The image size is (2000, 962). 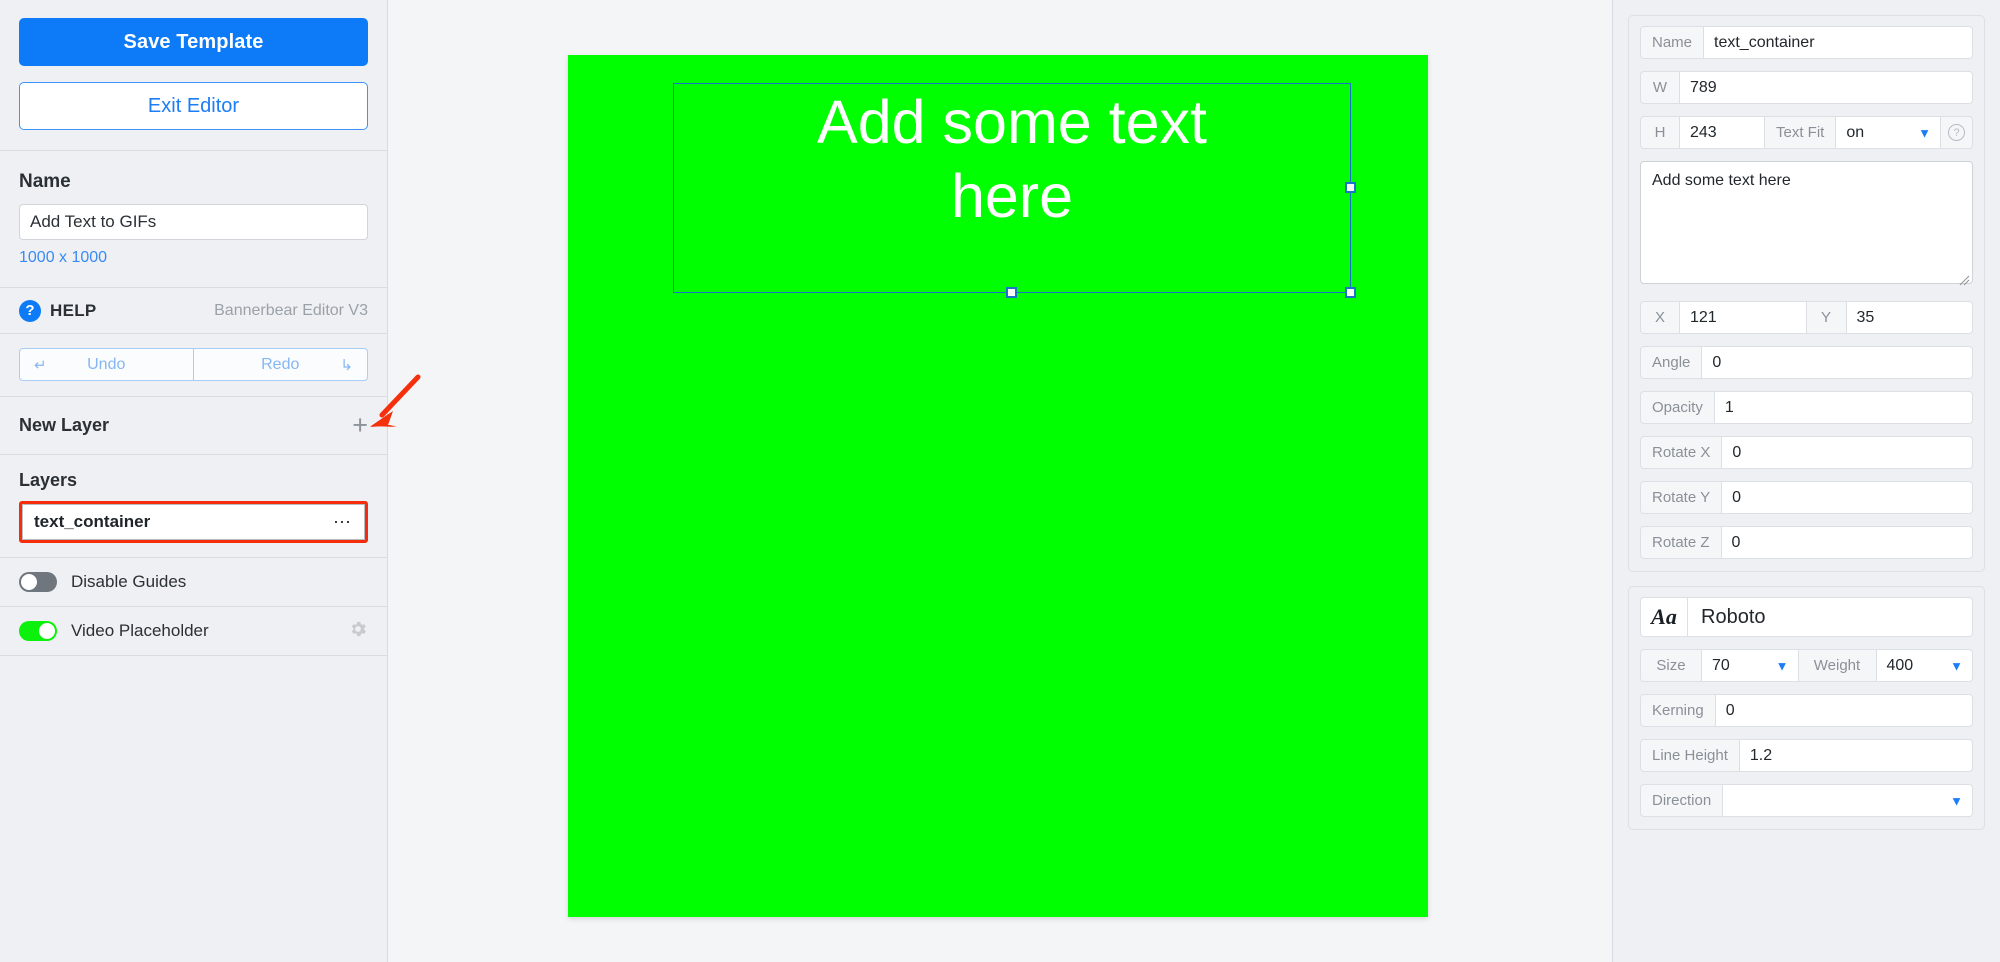 I want to click on weight-field-label: Weight, so click(x=1837, y=665).